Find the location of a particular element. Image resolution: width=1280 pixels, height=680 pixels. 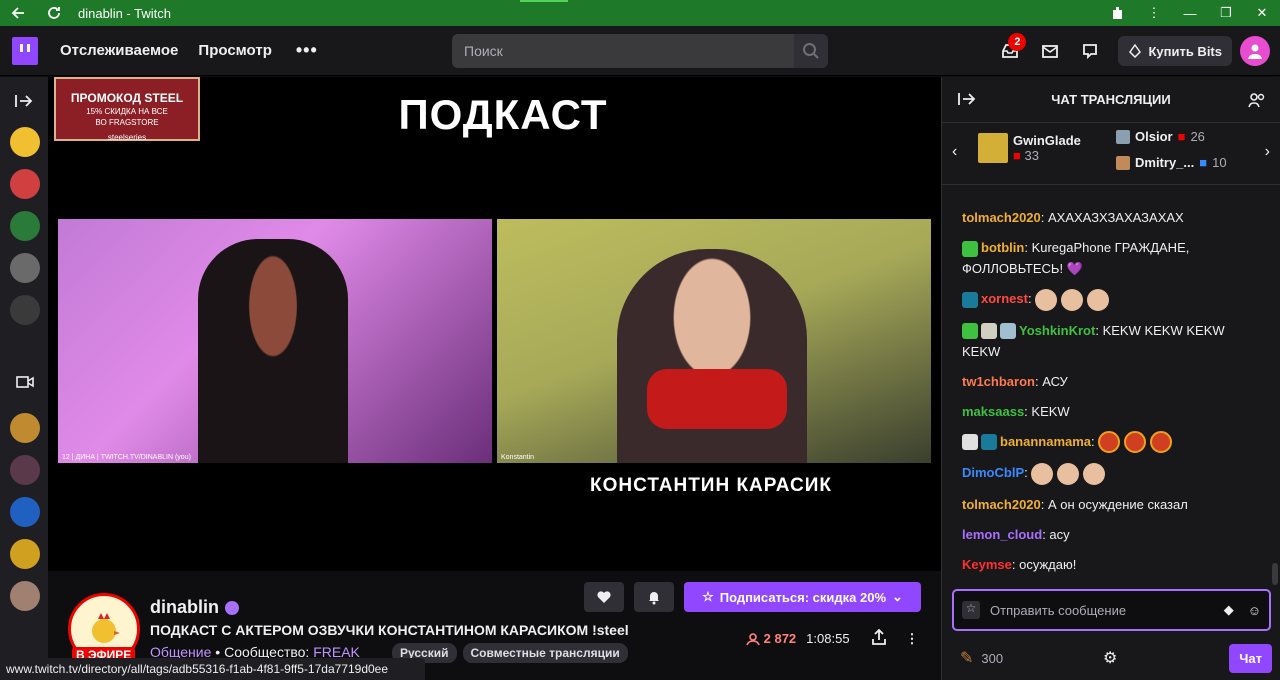

chevron-right-icon: › is located at coordinates (1267, 152).